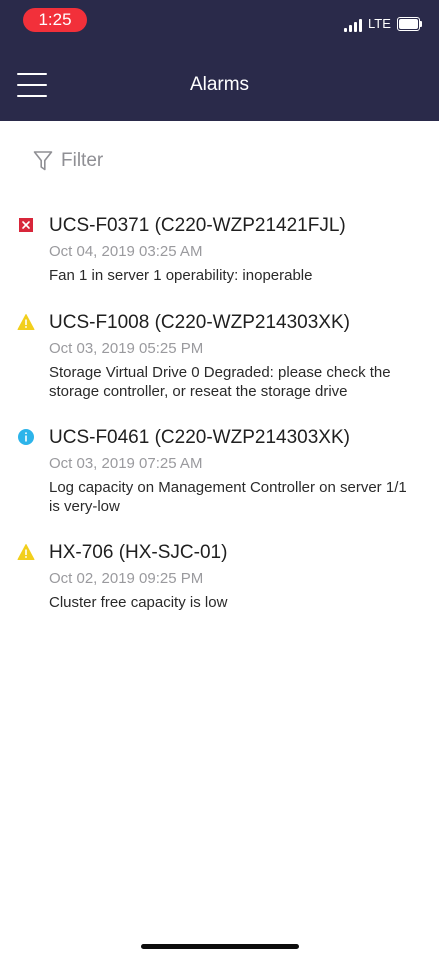 The image size is (439, 963). I want to click on alarm-title: HX-706 (HX-SJC-01), so click(138, 552).